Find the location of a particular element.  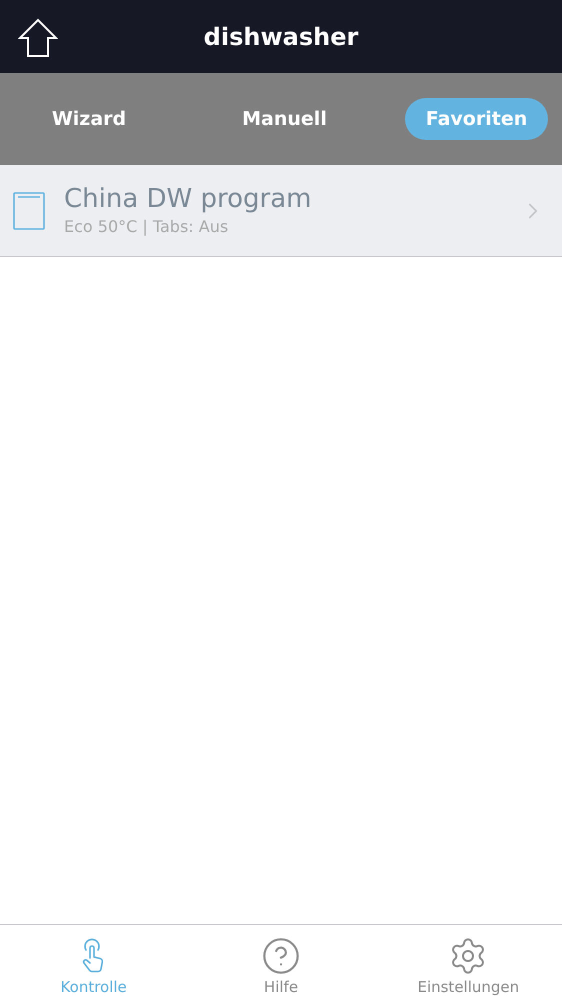

dishwasher-icon is located at coordinates (29, 211).